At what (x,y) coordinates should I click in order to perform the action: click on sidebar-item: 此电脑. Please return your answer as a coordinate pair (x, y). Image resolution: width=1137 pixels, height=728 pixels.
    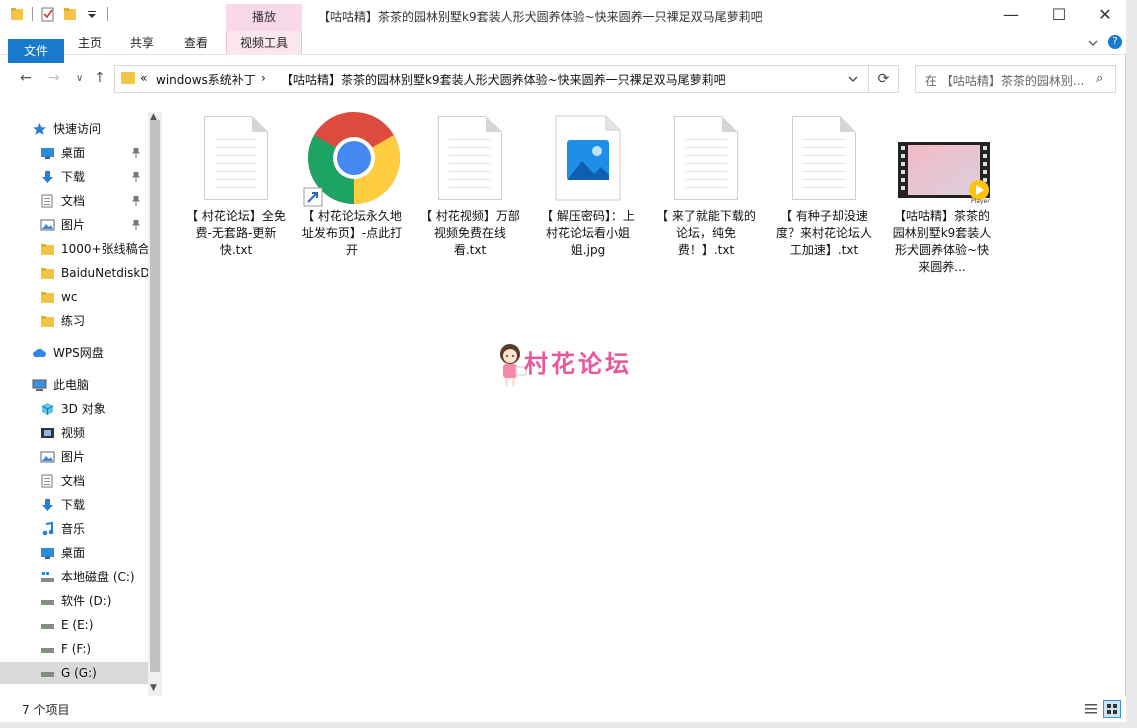
    Looking at the image, I should click on (74, 385).